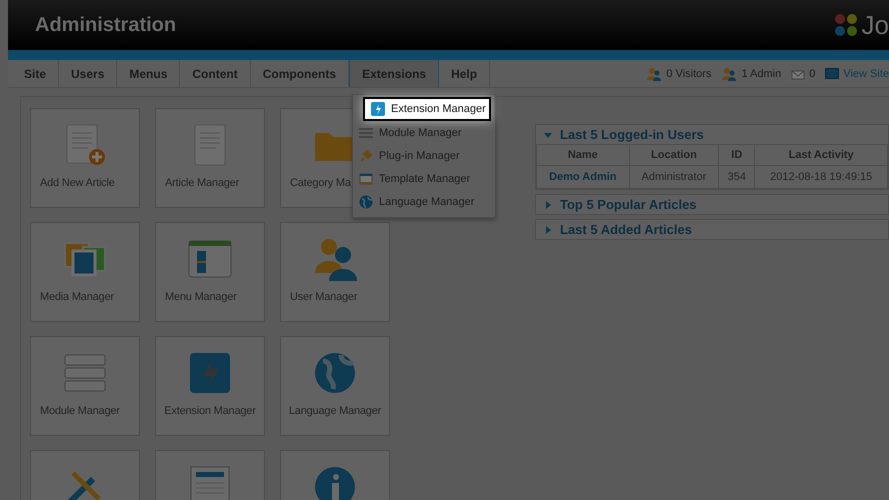  What do you see at coordinates (366, 201) in the screenshot?
I see `globe-icon` at bounding box center [366, 201].